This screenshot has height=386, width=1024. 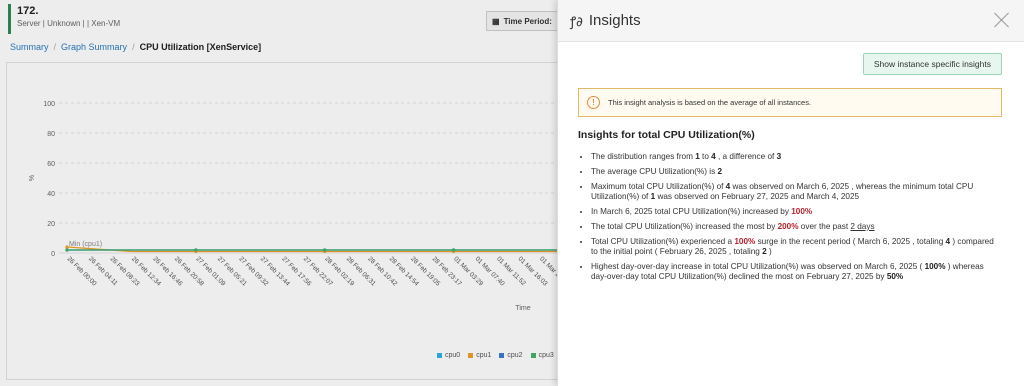 I want to click on close-icon, so click(x=1002, y=20).